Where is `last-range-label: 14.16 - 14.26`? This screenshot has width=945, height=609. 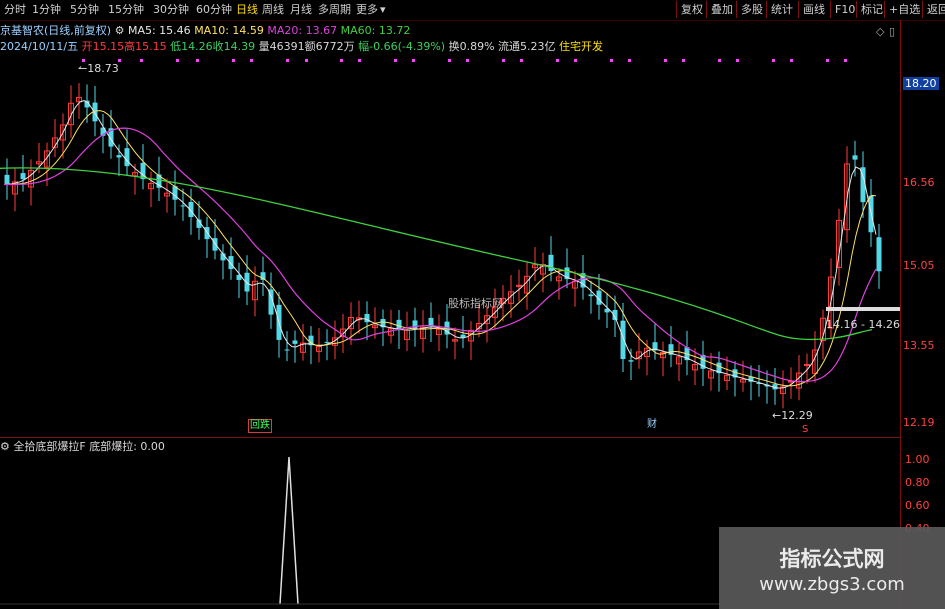
last-range-label: 14.16 - 14.26 is located at coordinates (863, 324).